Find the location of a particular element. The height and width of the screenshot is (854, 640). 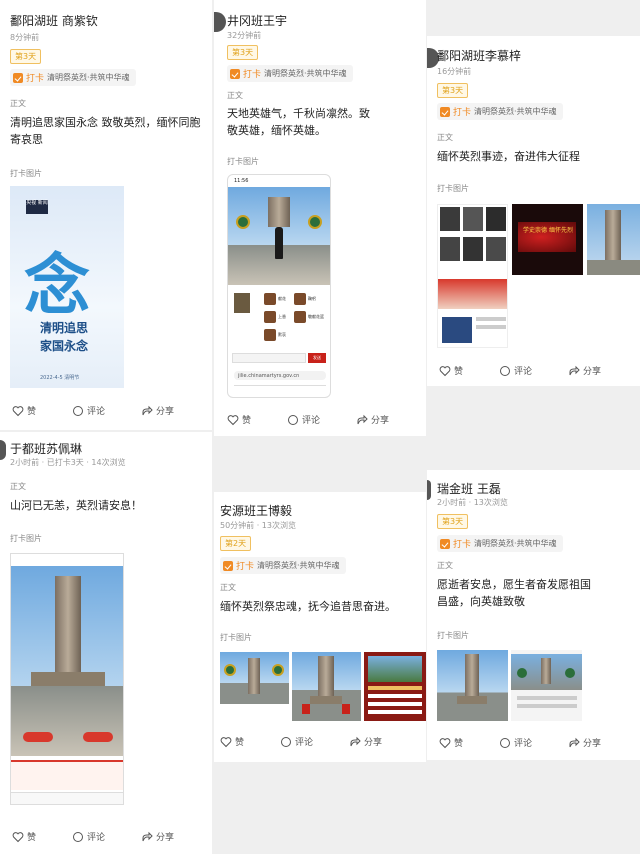

send-button: 发送 is located at coordinates (317, 358).